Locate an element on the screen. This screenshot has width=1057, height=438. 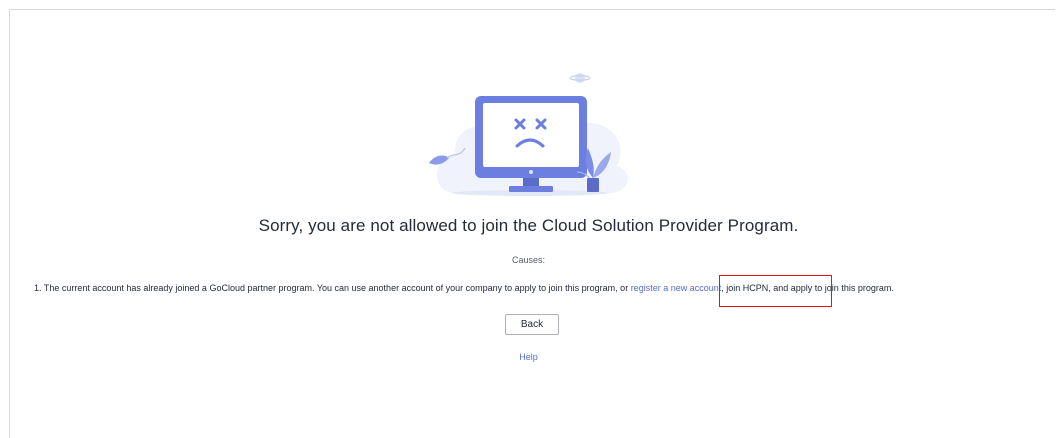
back-button: Back is located at coordinates (532, 324).